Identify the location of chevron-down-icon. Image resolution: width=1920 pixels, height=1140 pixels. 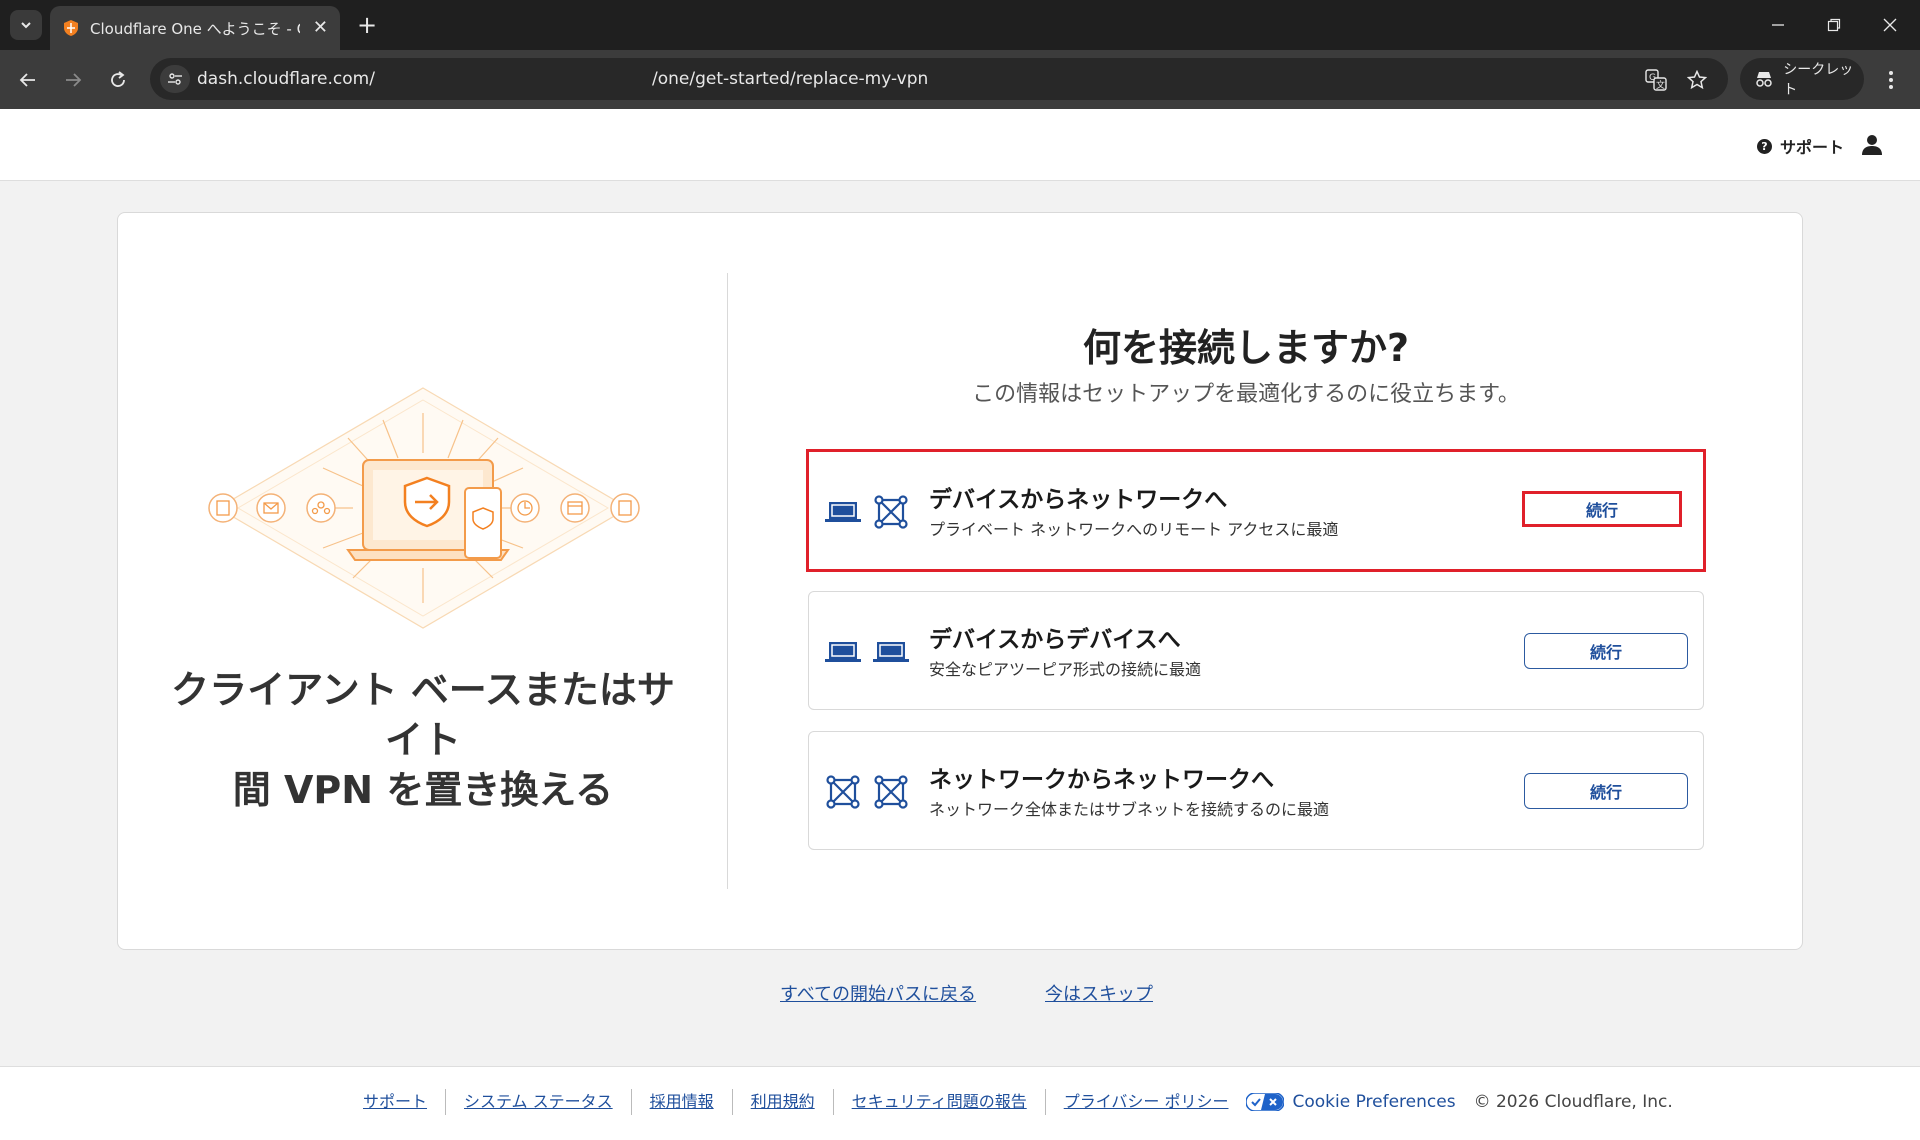
(26, 25).